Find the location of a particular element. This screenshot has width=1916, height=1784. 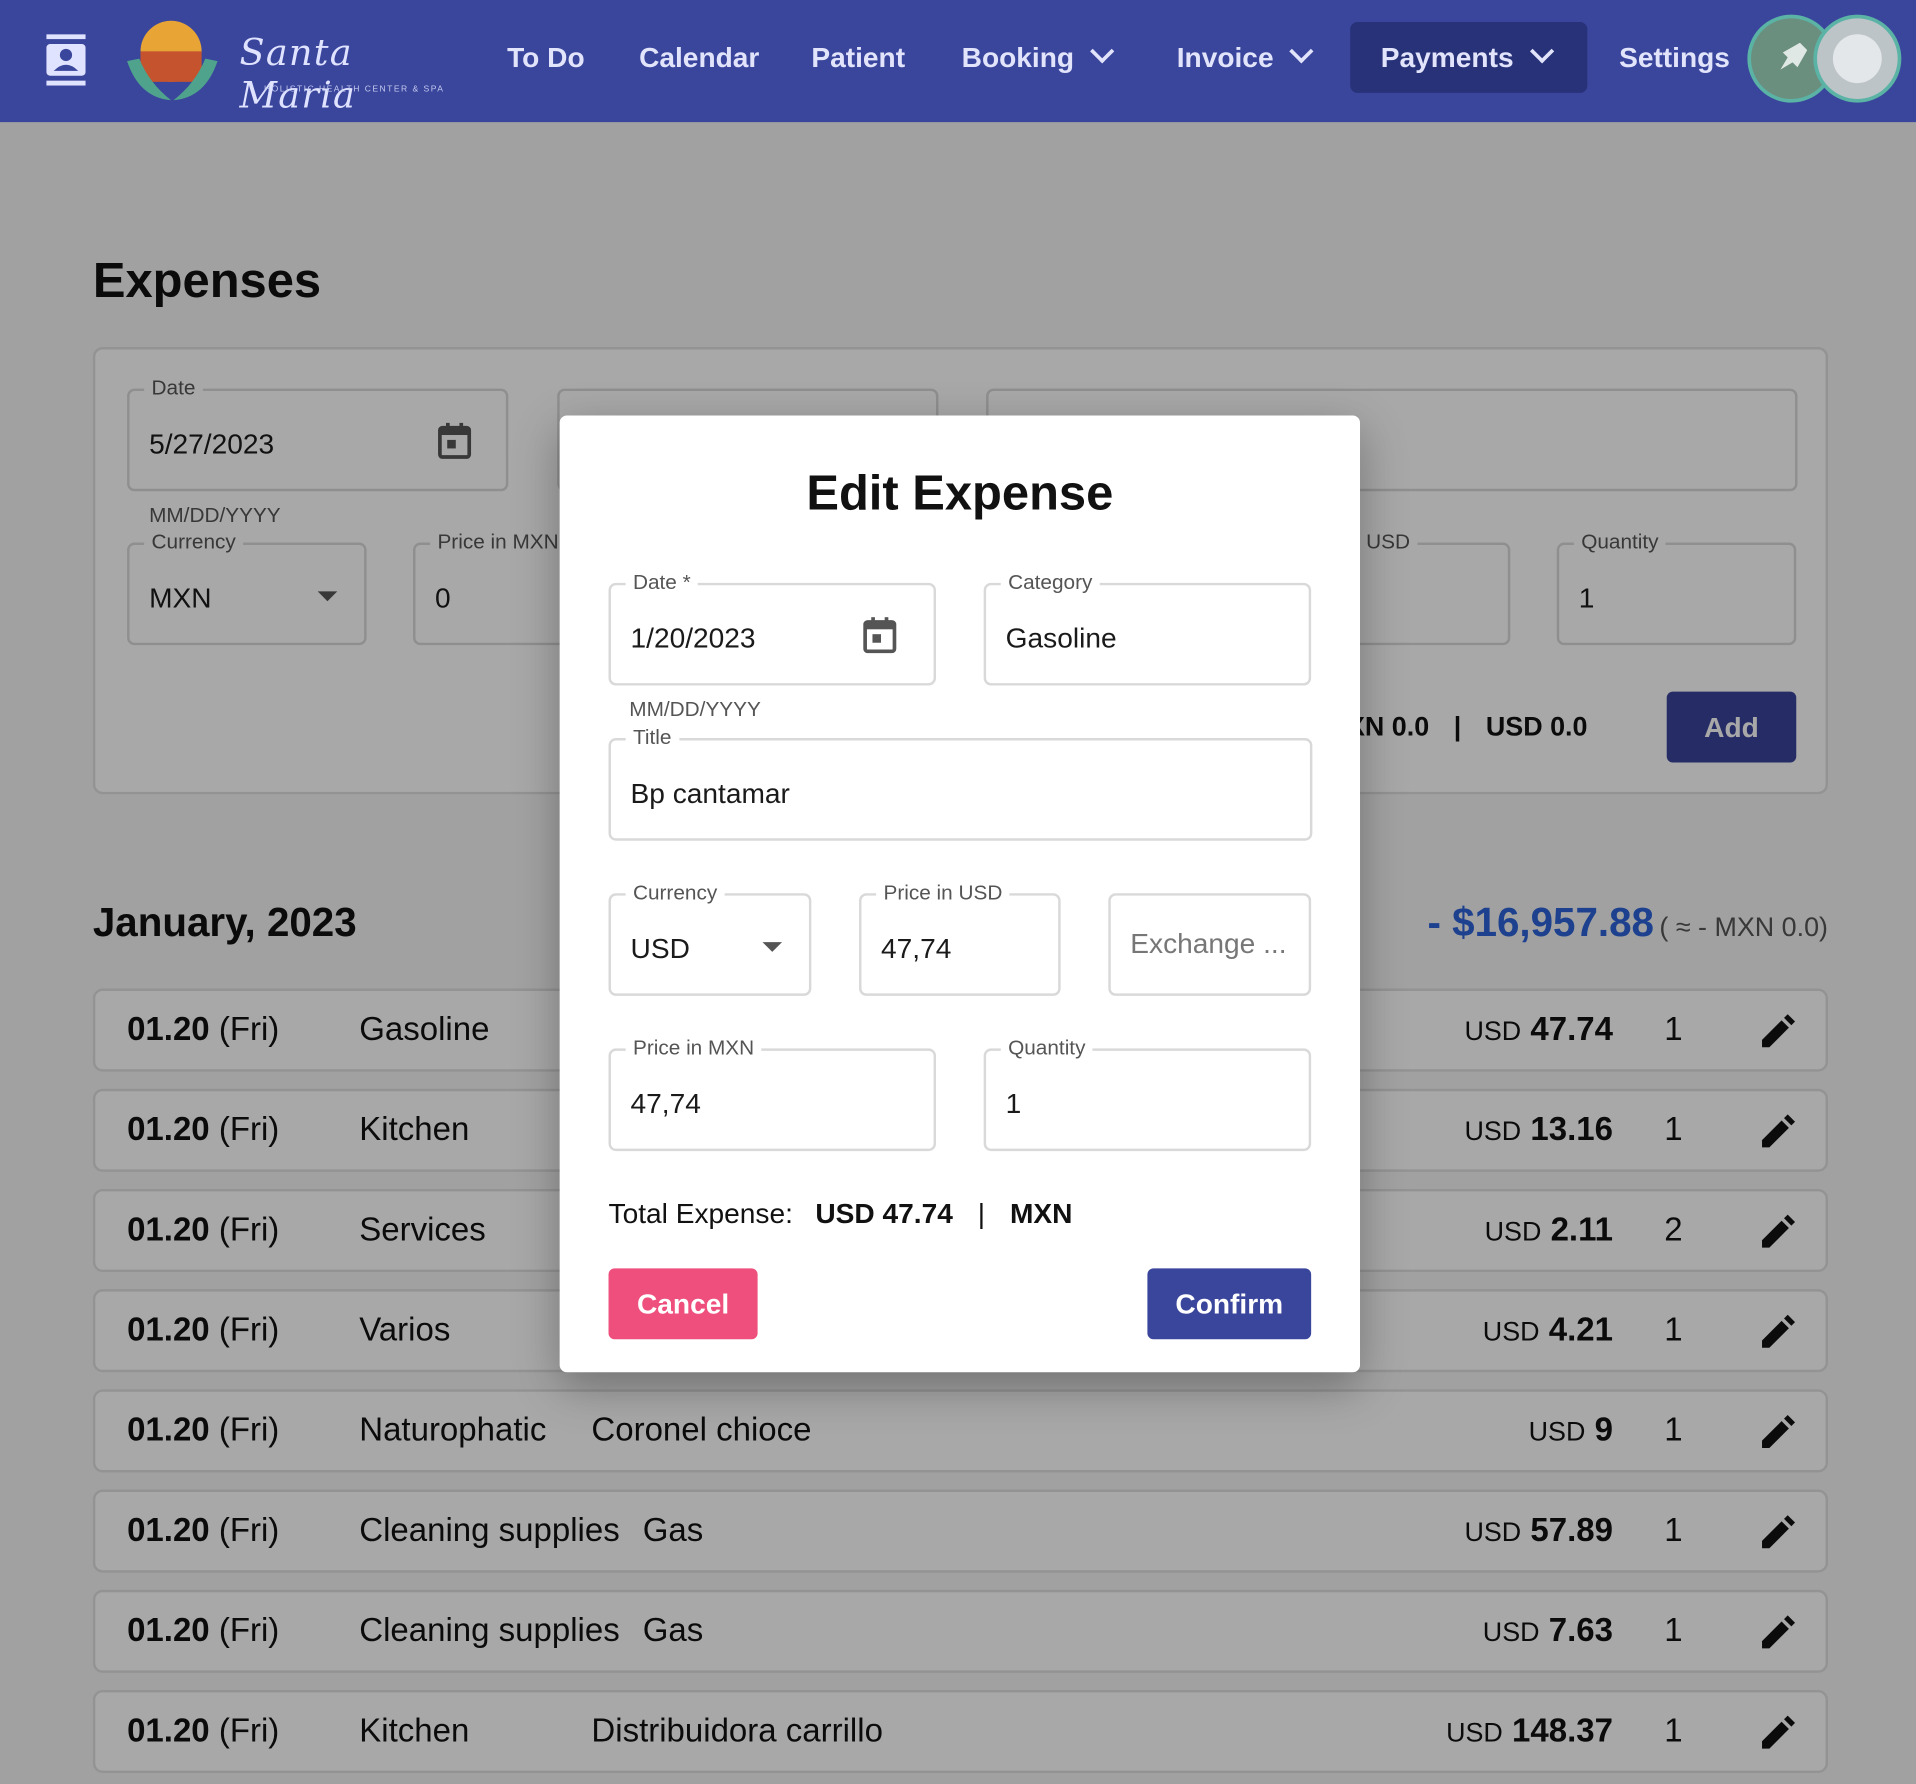

nav-booking: Booking is located at coordinates (1036, 57).